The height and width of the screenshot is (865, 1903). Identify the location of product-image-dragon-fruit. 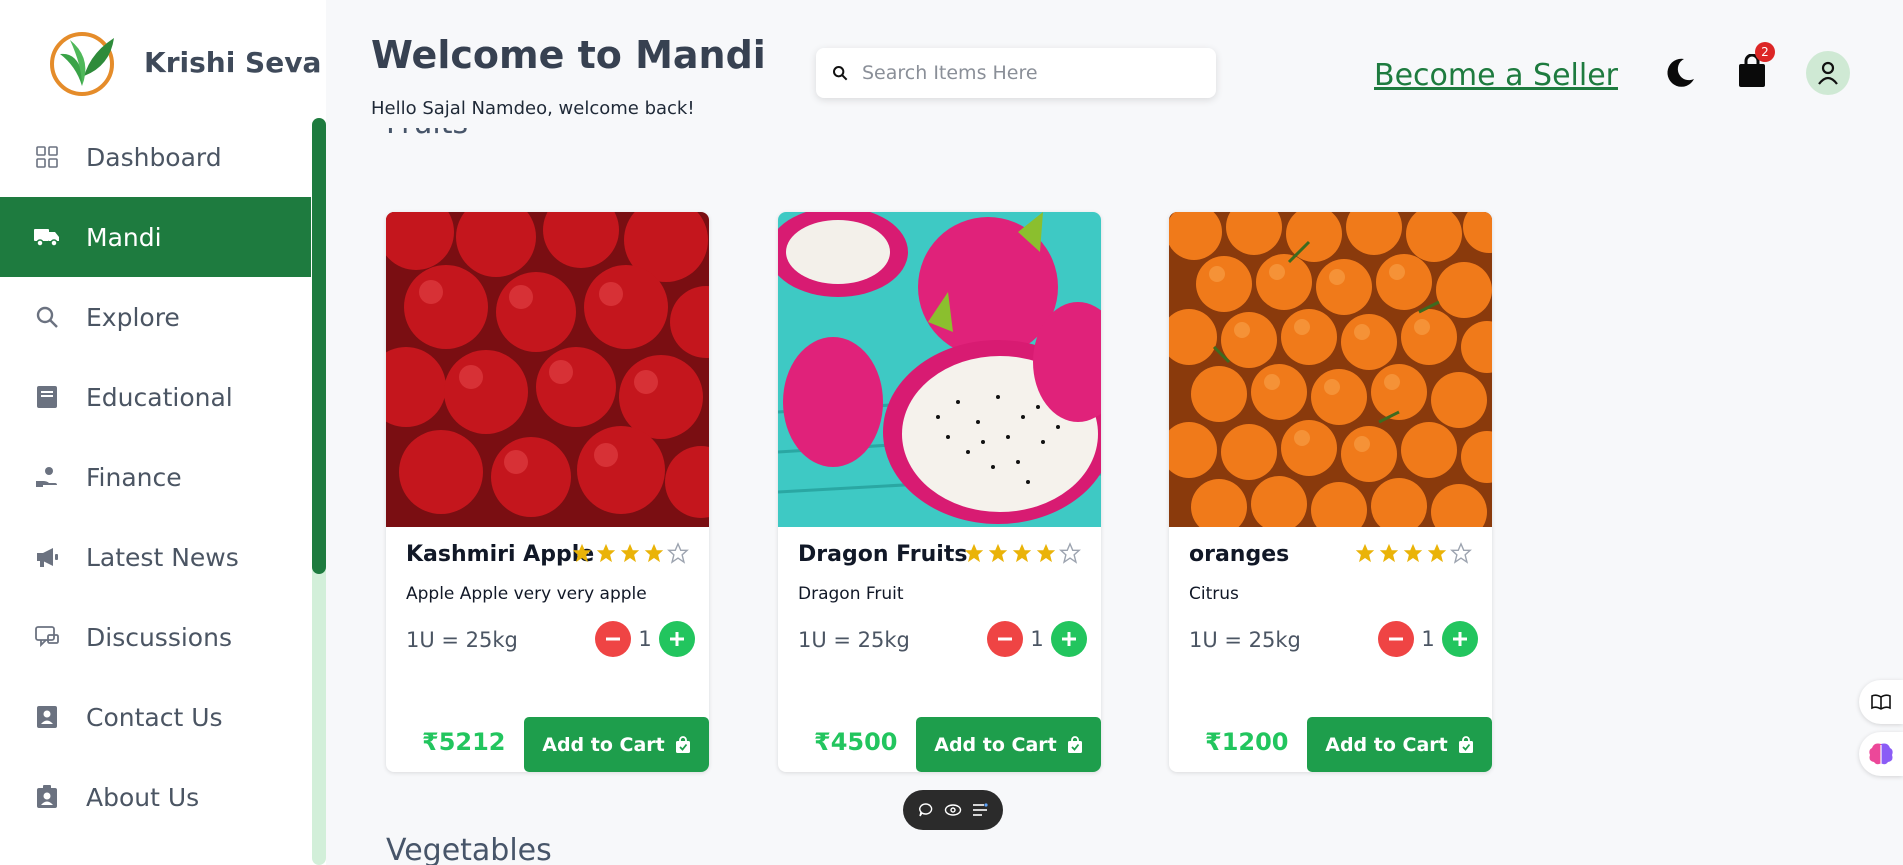
(939, 369).